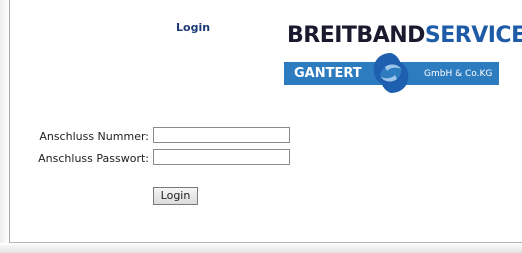 Image resolution: width=522 pixels, height=253 pixels. I want to click on anschluss-nummer-input, so click(221, 135).